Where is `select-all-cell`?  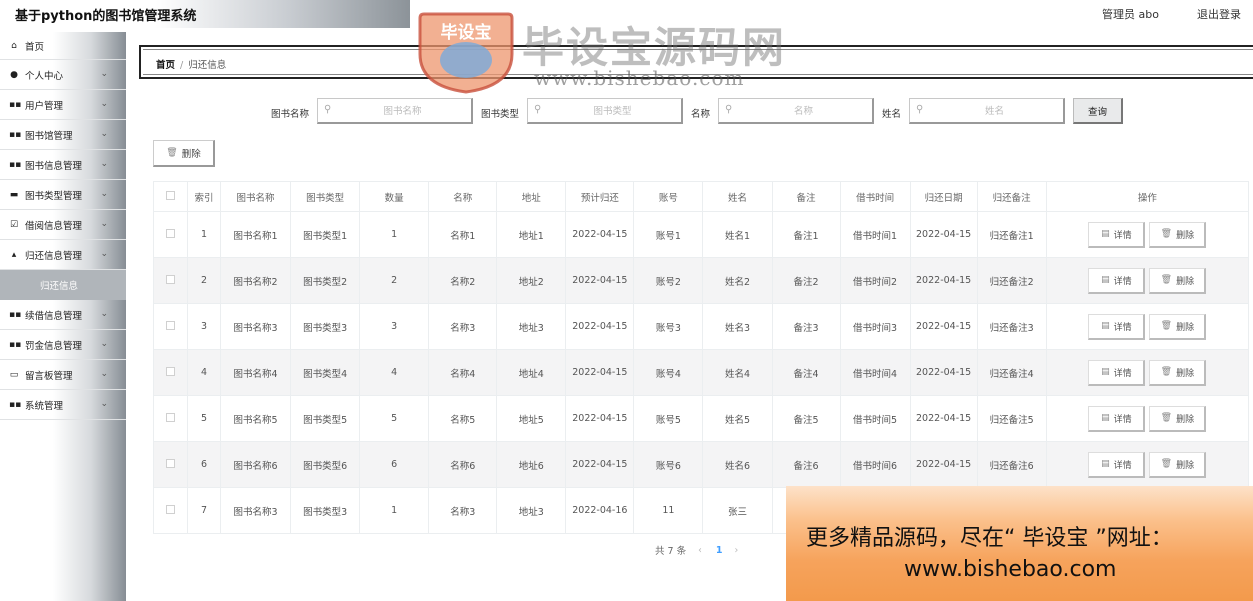 select-all-cell is located at coordinates (170, 196).